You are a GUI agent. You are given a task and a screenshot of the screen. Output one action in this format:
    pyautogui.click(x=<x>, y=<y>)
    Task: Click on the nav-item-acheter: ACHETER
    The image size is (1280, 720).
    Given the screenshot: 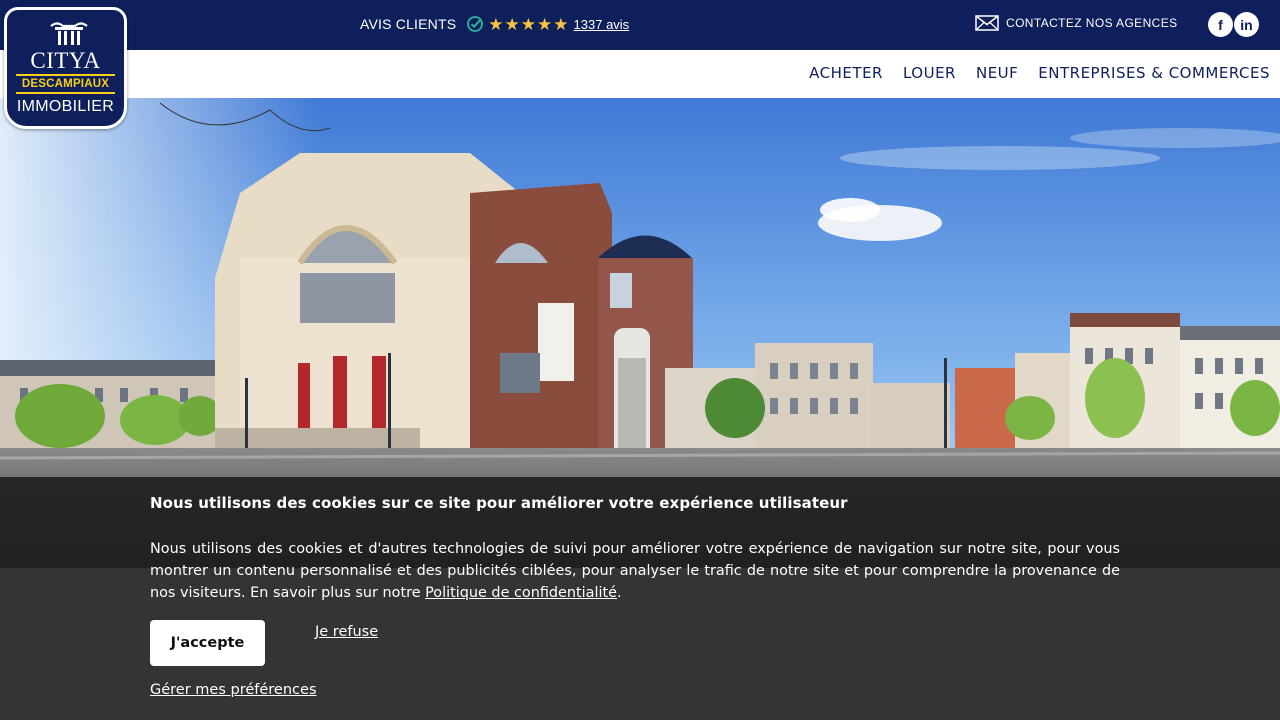 What is the action you would take?
    pyautogui.click(x=846, y=73)
    